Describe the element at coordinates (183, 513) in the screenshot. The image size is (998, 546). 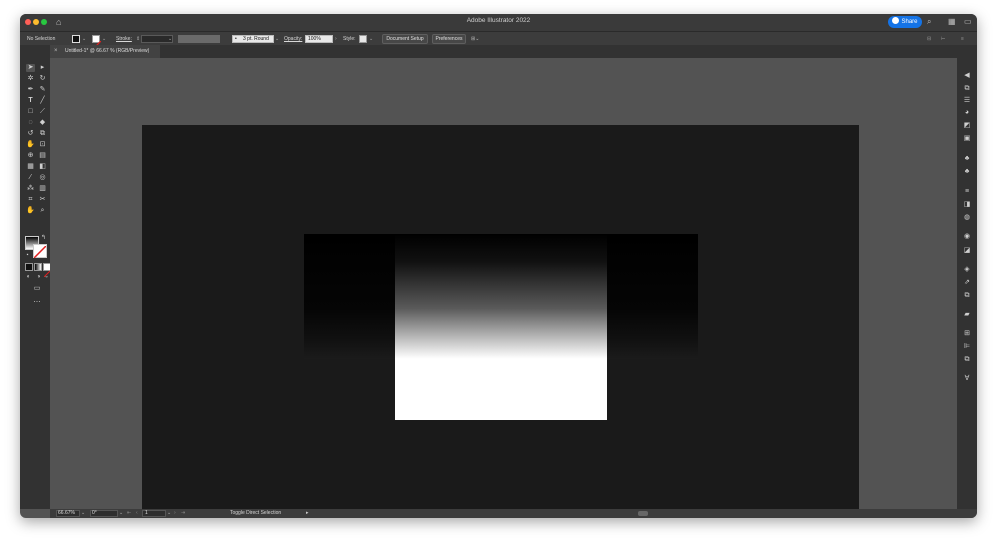
I see `last-artboard-icon: ⇥` at that location.